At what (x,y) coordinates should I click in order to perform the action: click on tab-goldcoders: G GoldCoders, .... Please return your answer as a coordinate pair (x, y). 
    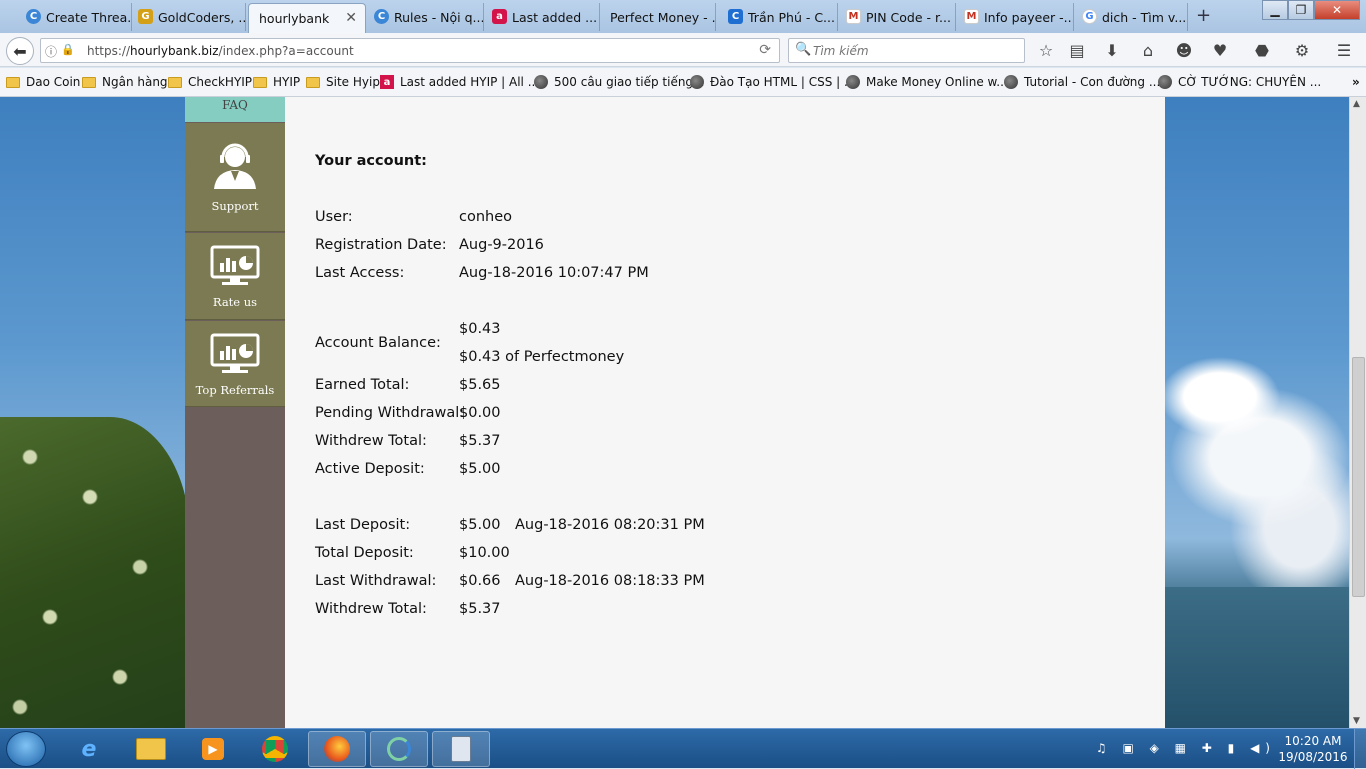
    Looking at the image, I should click on (189, 17).